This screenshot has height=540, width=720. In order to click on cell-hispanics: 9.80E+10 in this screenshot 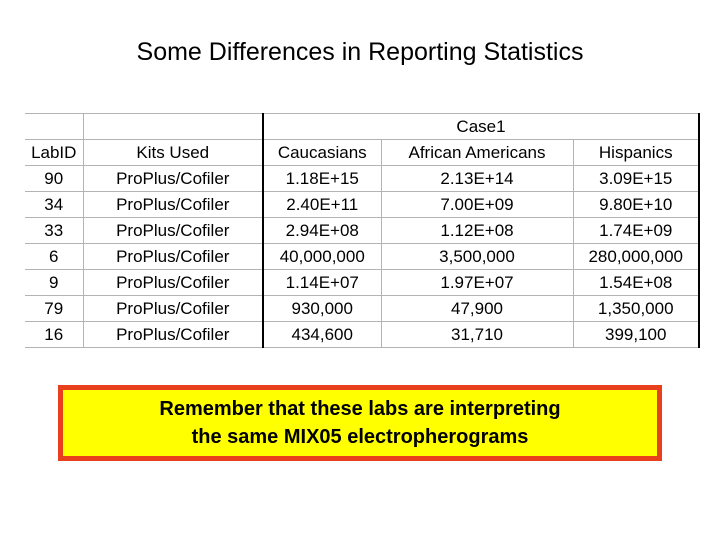, I will do `click(636, 204)`.